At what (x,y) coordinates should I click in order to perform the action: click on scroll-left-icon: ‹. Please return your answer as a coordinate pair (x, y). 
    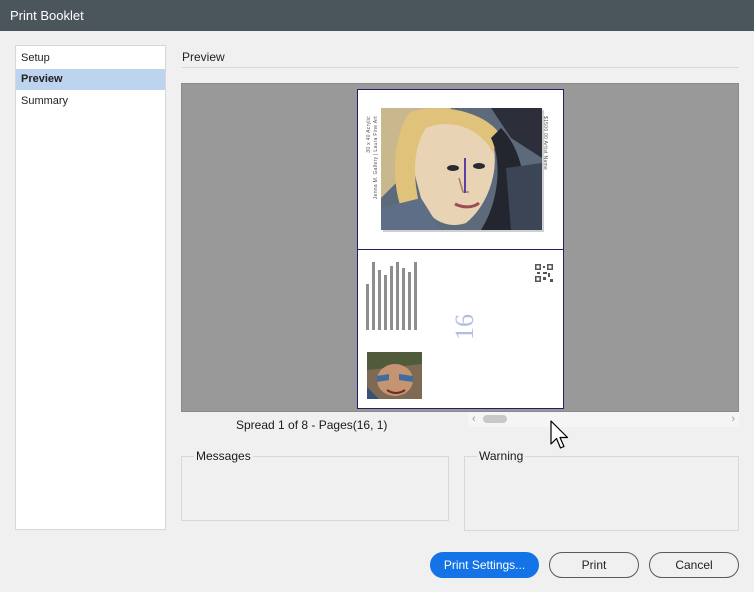
    Looking at the image, I should click on (474, 419).